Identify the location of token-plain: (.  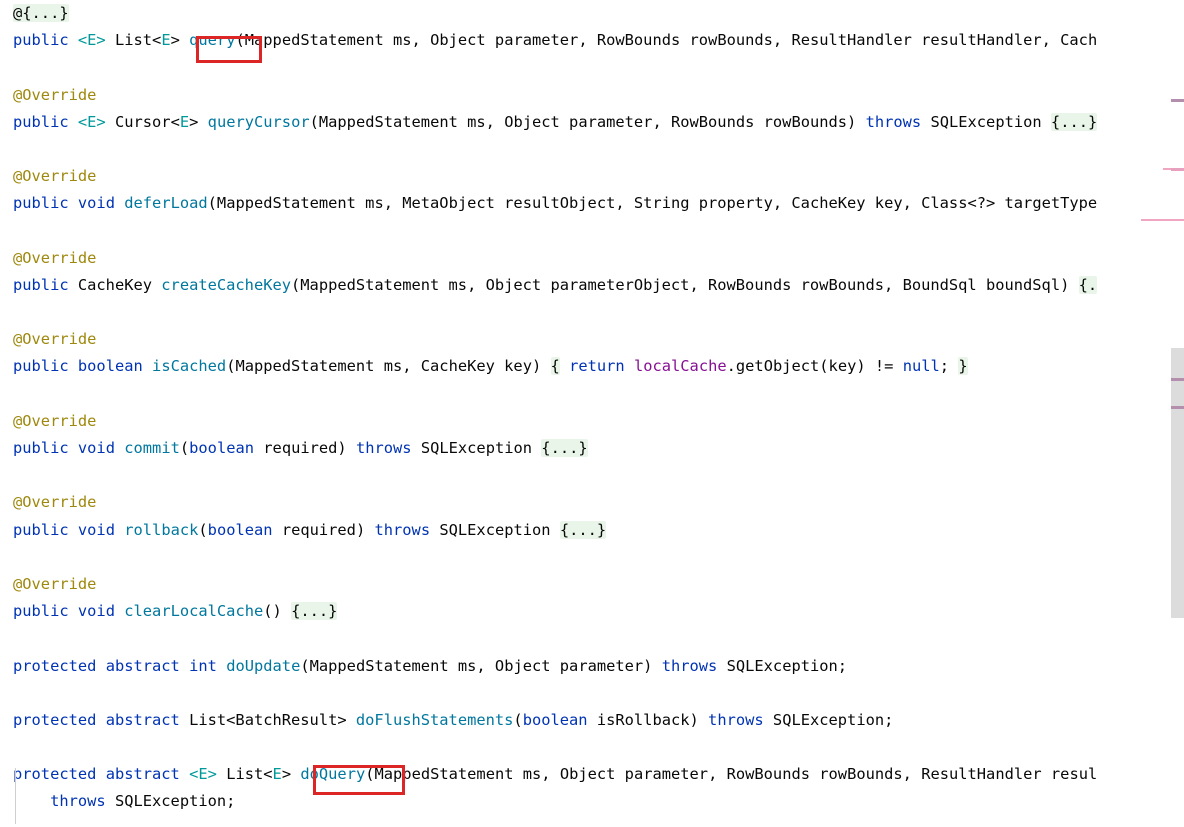
(518, 719).